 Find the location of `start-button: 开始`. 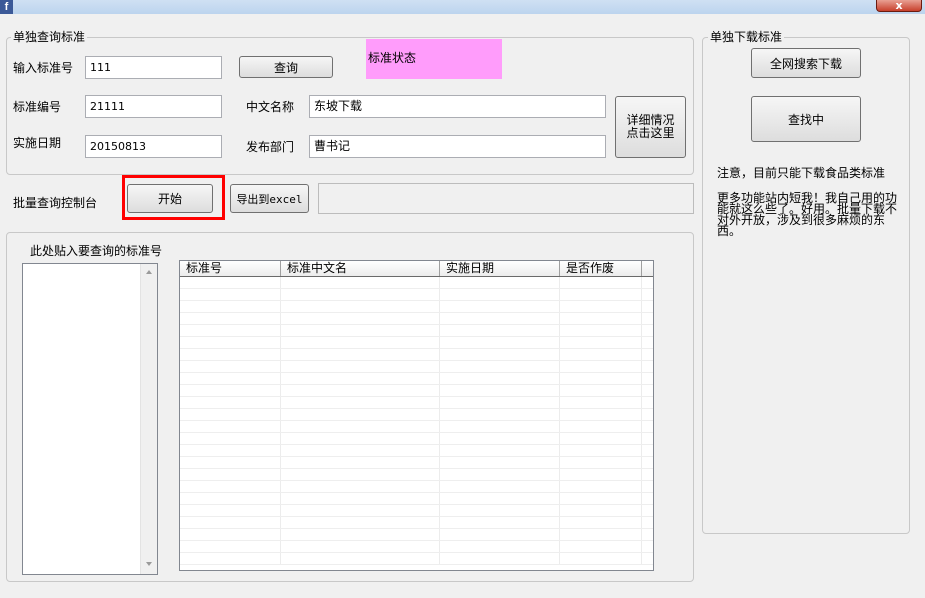

start-button: 开始 is located at coordinates (170, 198).